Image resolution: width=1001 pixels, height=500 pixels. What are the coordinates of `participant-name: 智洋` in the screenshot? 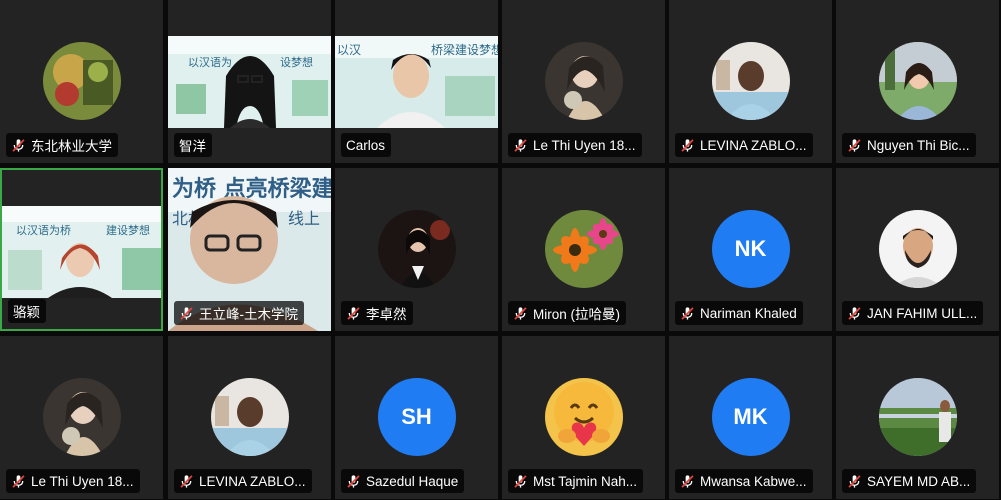 It's located at (192, 146).